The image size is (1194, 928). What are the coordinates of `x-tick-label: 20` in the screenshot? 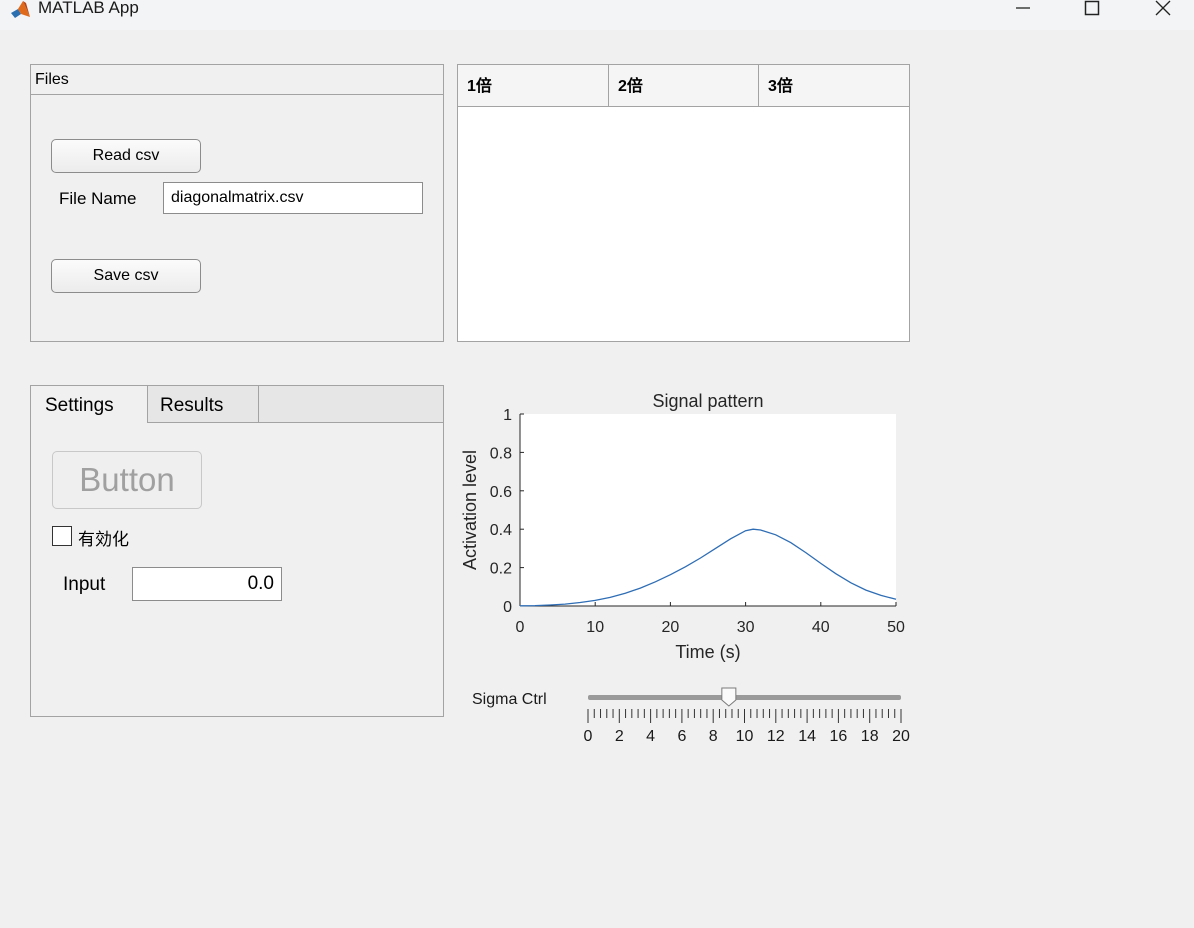 It's located at (671, 627).